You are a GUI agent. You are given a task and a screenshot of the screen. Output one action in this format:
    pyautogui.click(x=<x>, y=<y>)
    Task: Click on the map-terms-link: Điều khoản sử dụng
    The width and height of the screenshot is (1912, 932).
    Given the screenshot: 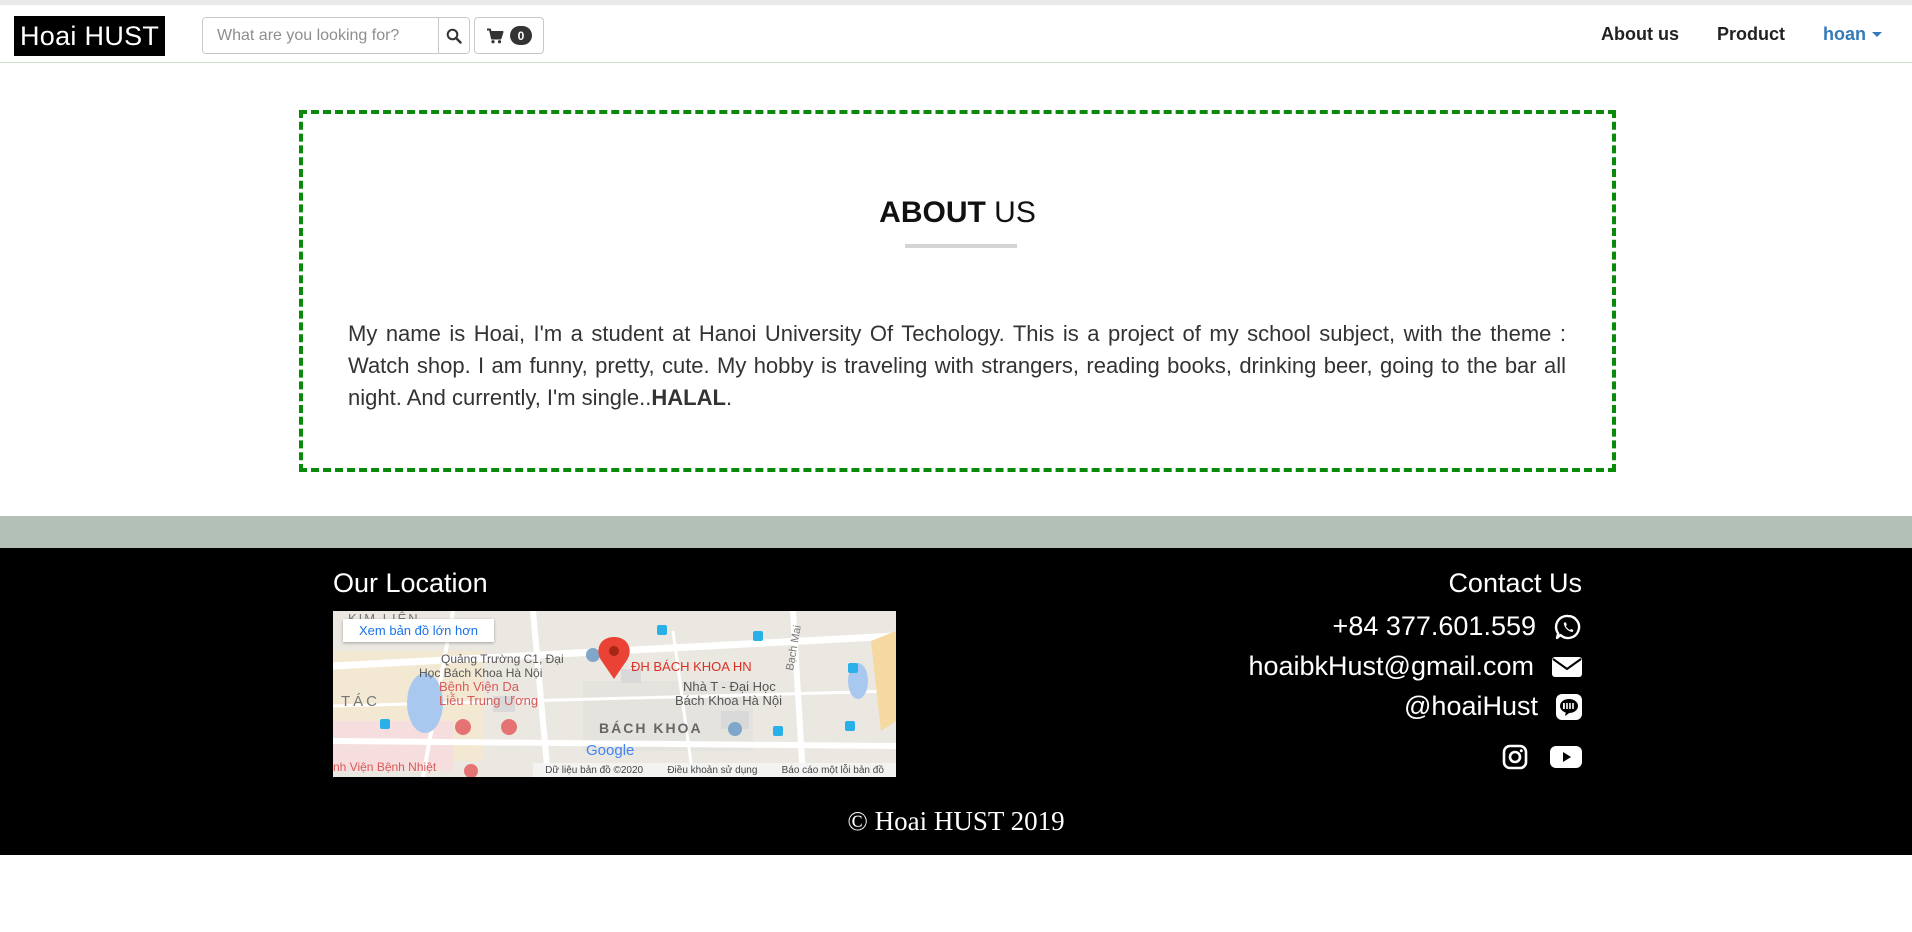 What is the action you would take?
    pyautogui.click(x=712, y=770)
    